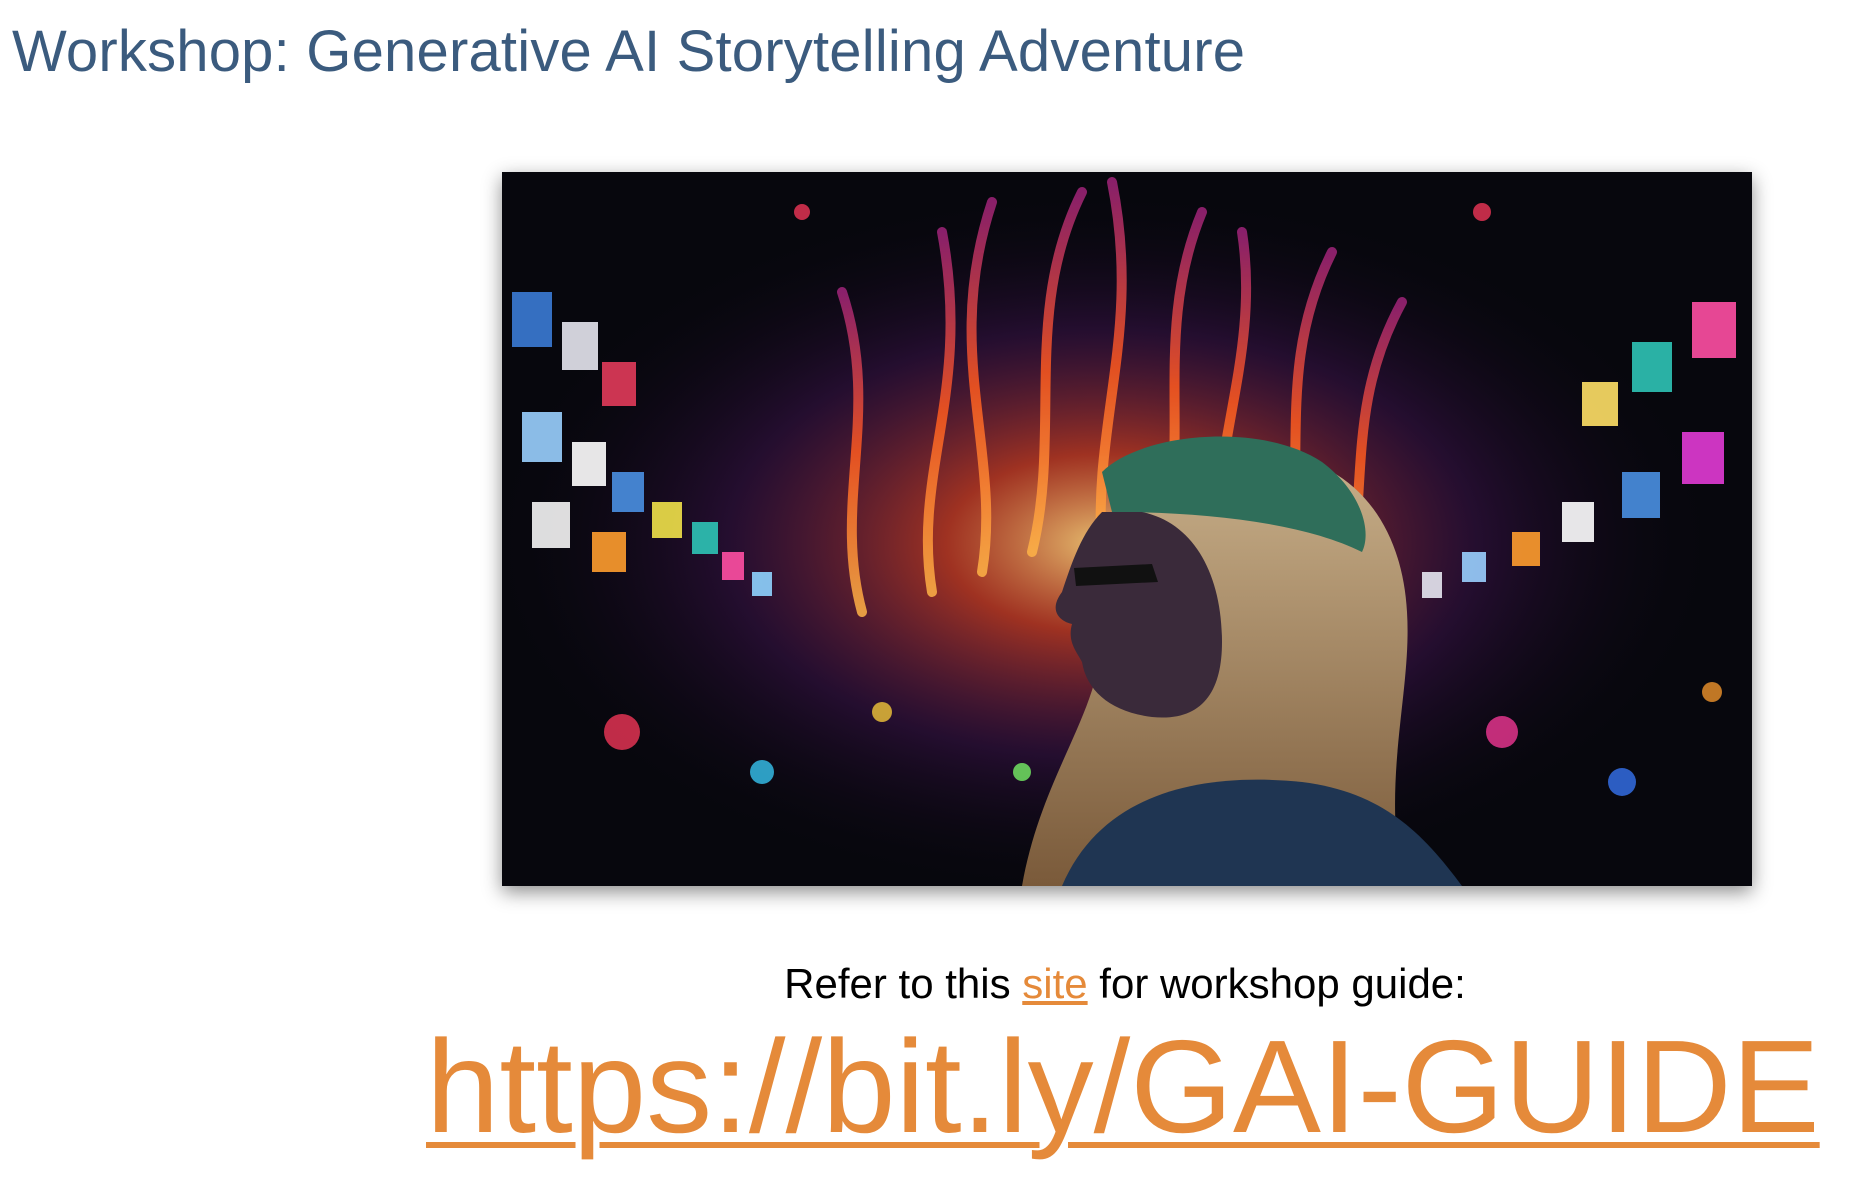 The height and width of the screenshot is (1182, 1850). Describe the element at coordinates (1276, 983) in the screenshot. I see `refer-suffix-text: for workshop guide:` at that location.